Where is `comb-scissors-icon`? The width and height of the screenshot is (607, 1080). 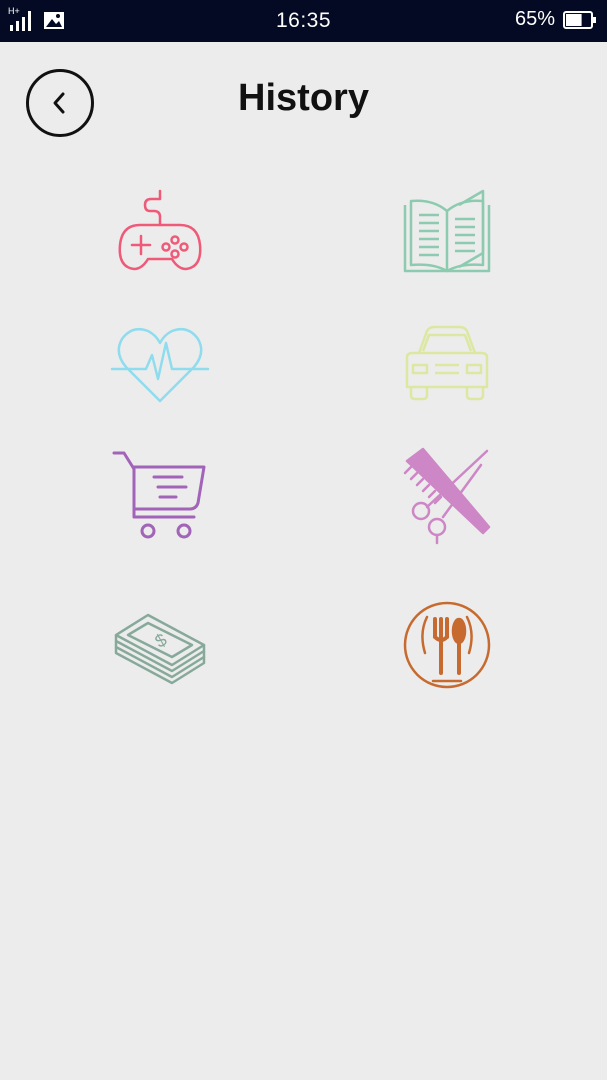
comb-scissors-icon is located at coordinates (447, 496).